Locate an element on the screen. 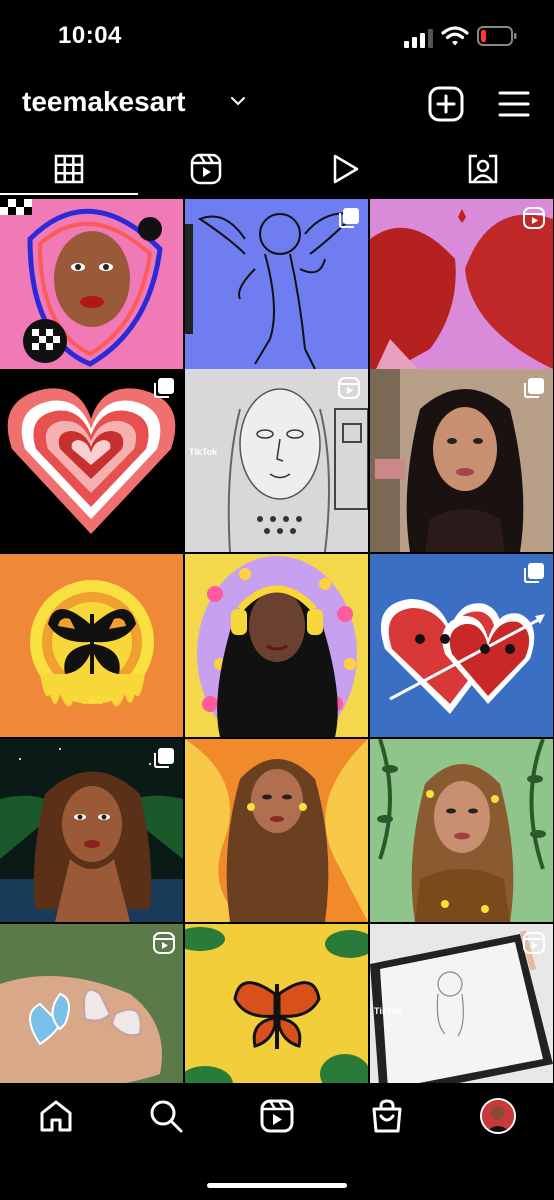 The width and height of the screenshot is (554, 1200). wifi-icon is located at coordinates (455, 36).